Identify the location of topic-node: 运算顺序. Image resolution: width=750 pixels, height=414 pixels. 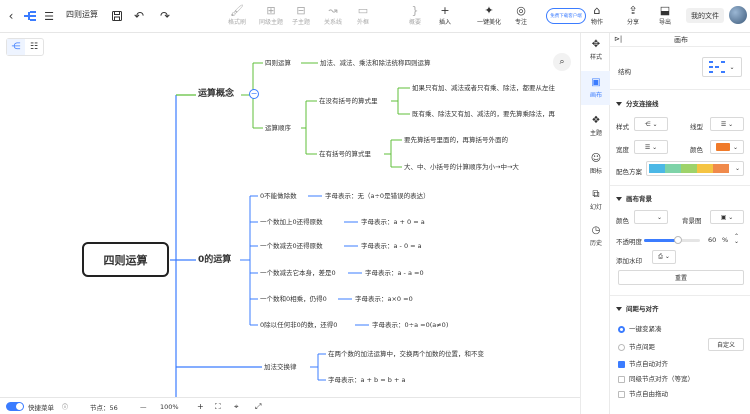
(278, 128).